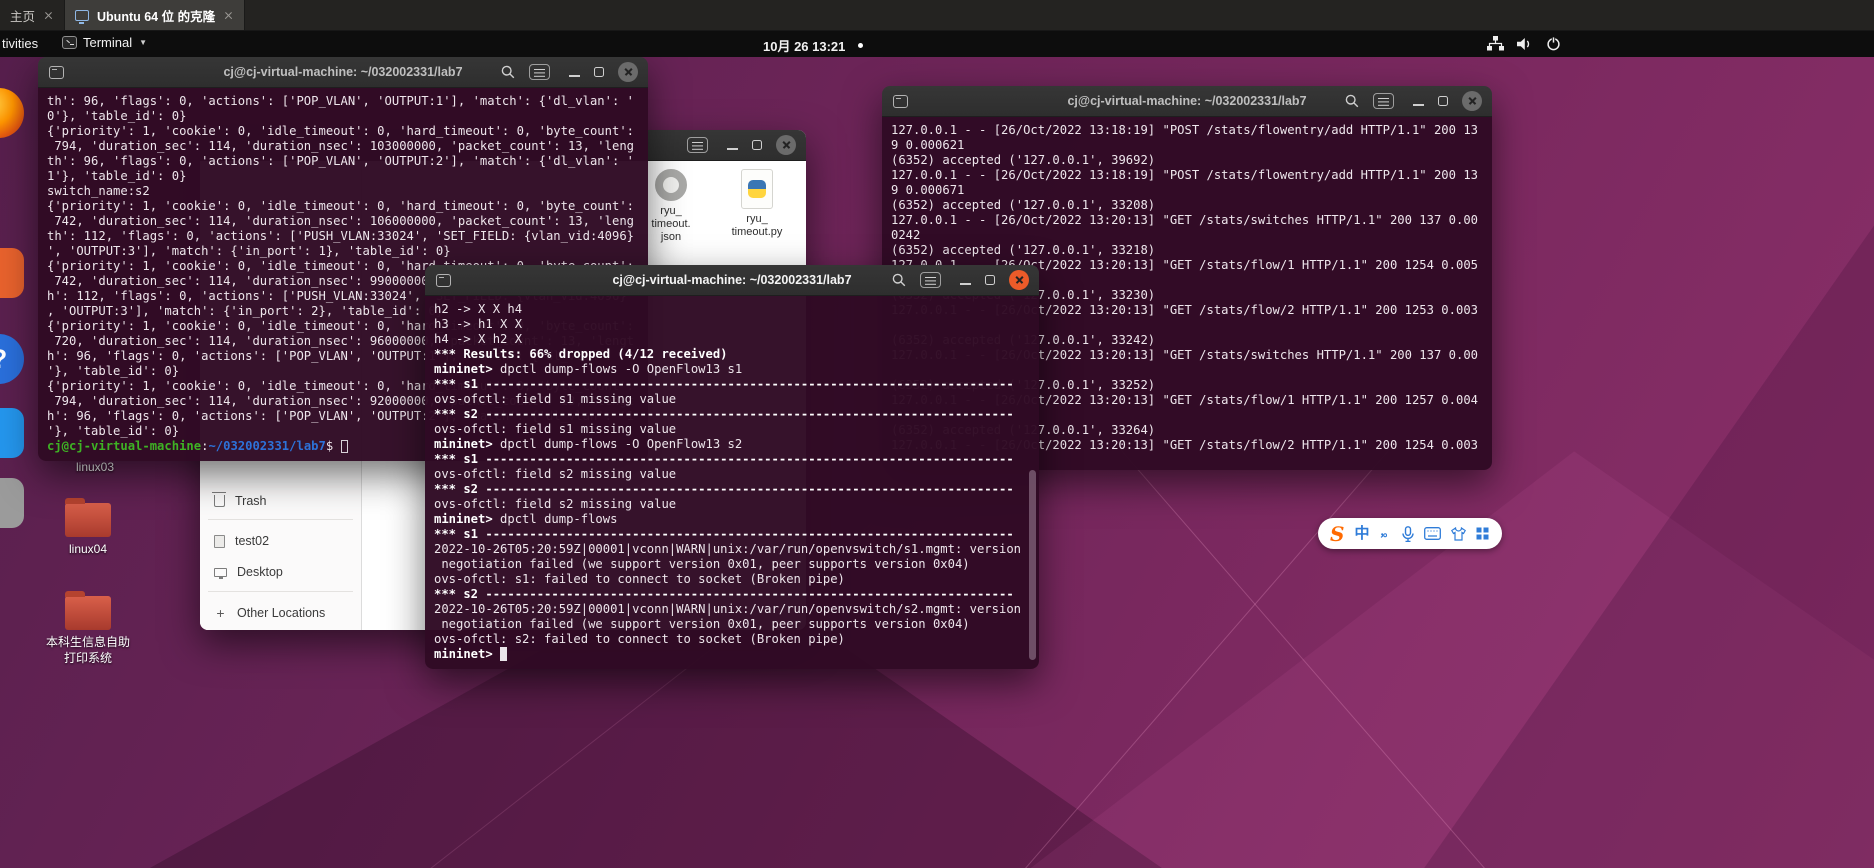  I want to click on ime-mode-toggle: 中, so click(1361, 533).